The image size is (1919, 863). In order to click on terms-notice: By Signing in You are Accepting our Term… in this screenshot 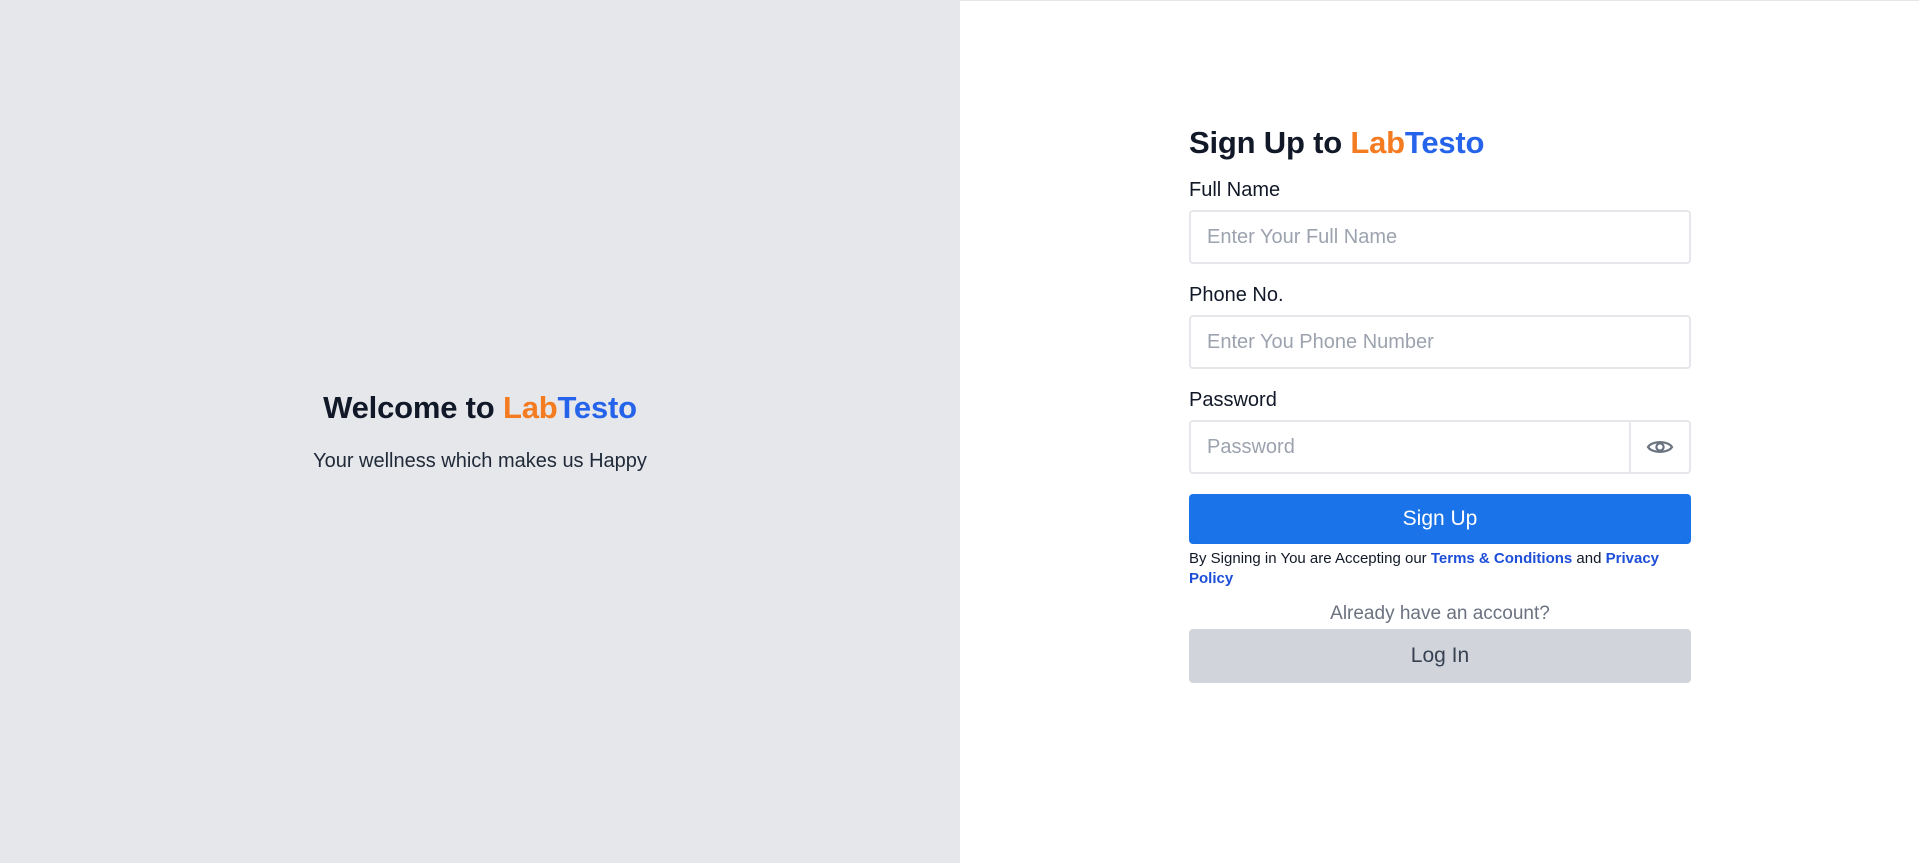, I will do `click(1440, 569)`.